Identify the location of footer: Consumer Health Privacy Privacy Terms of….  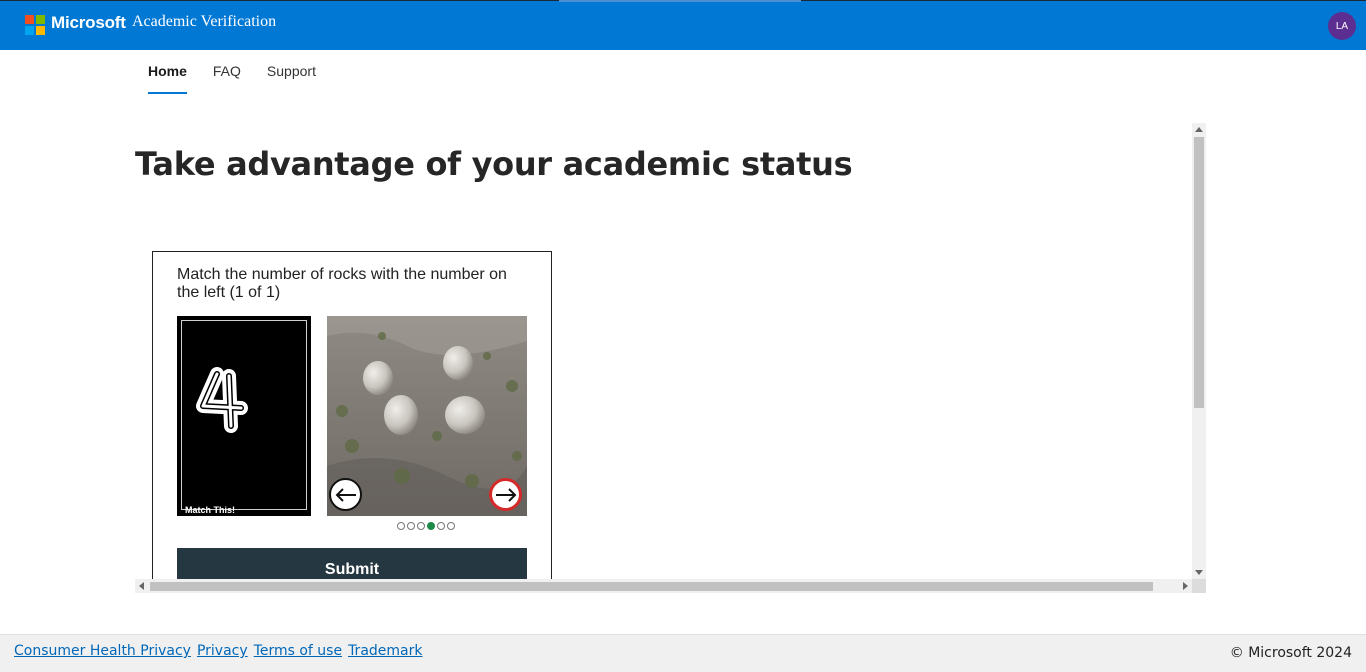
(683, 653).